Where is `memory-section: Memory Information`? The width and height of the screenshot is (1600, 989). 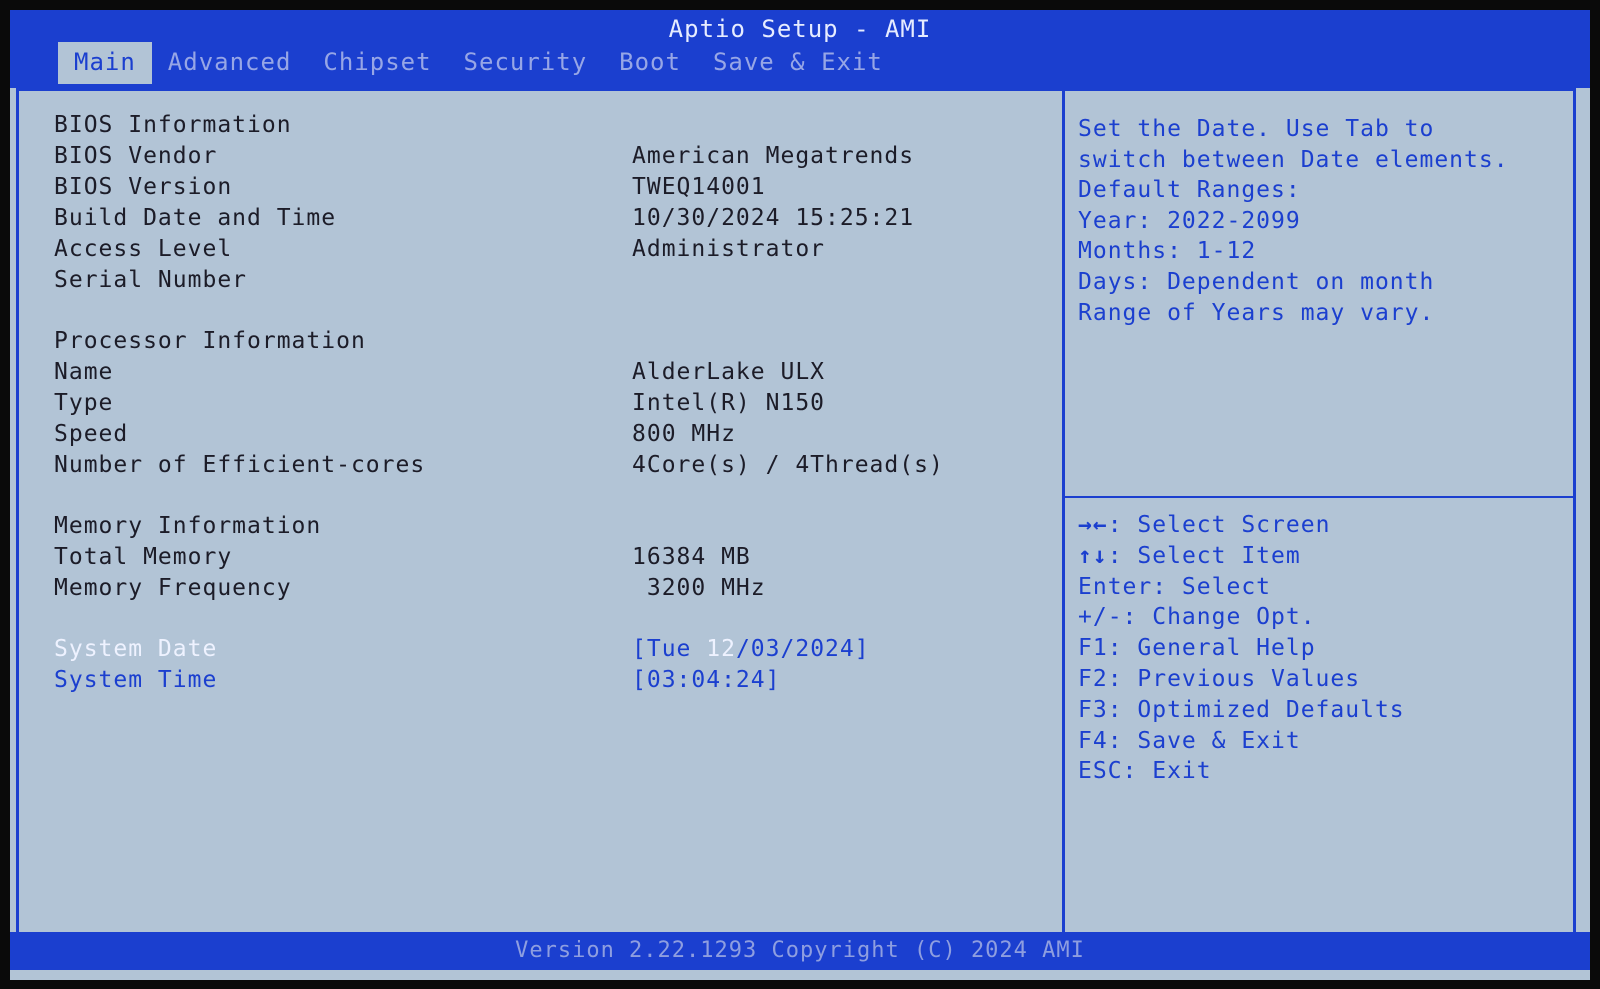 memory-section: Memory Information is located at coordinates (549, 526).